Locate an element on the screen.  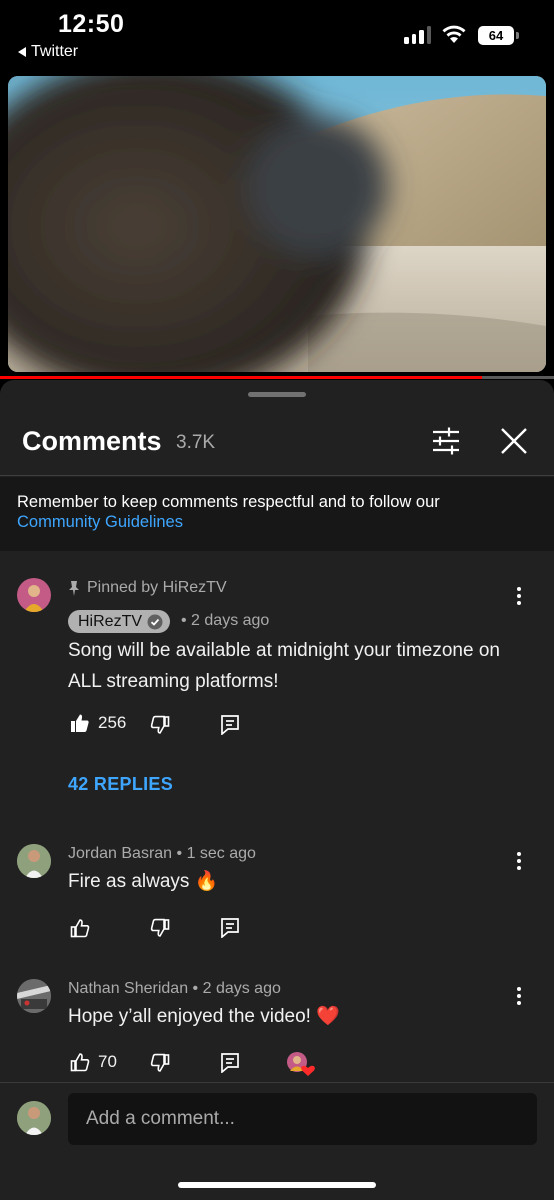
pinned-label: Pinned by HiRezTV is located at coordinates (157, 587).